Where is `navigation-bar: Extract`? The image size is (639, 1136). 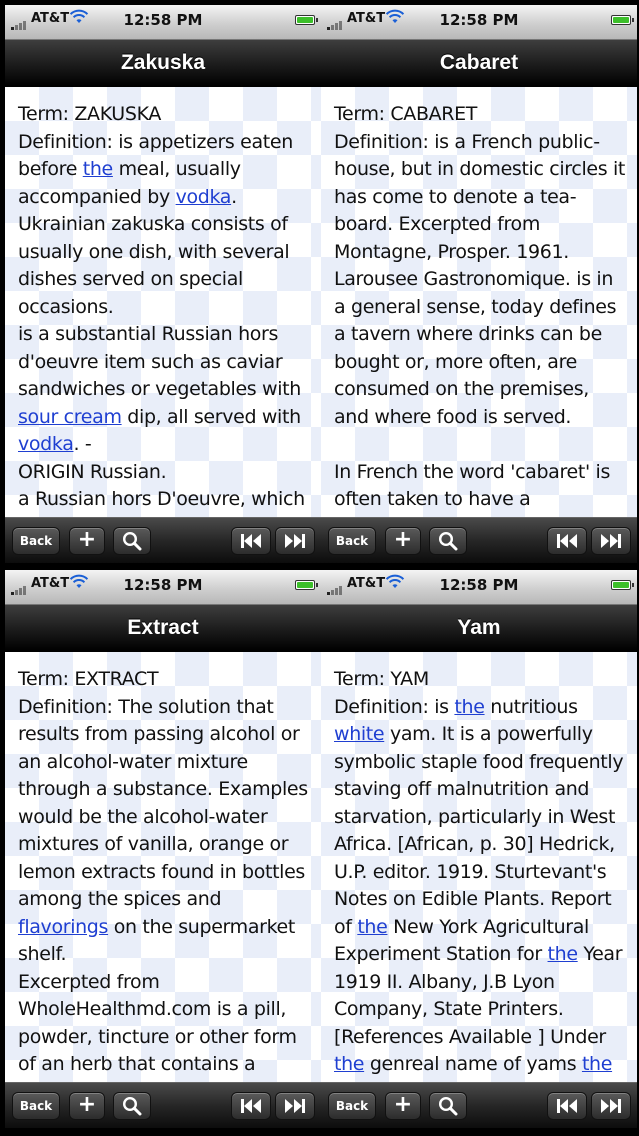
navigation-bar: Extract is located at coordinates (163, 628).